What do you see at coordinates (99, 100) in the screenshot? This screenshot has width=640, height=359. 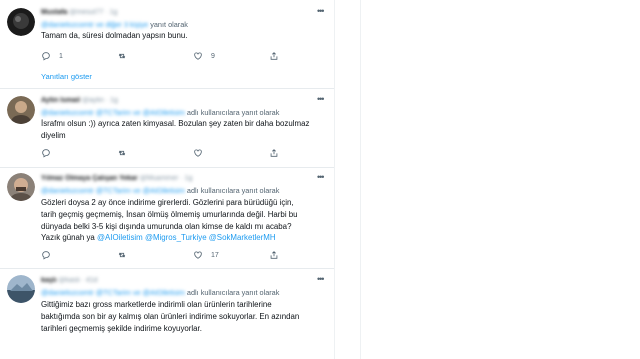 I see `author-handle: @aytin · 1g` at bounding box center [99, 100].